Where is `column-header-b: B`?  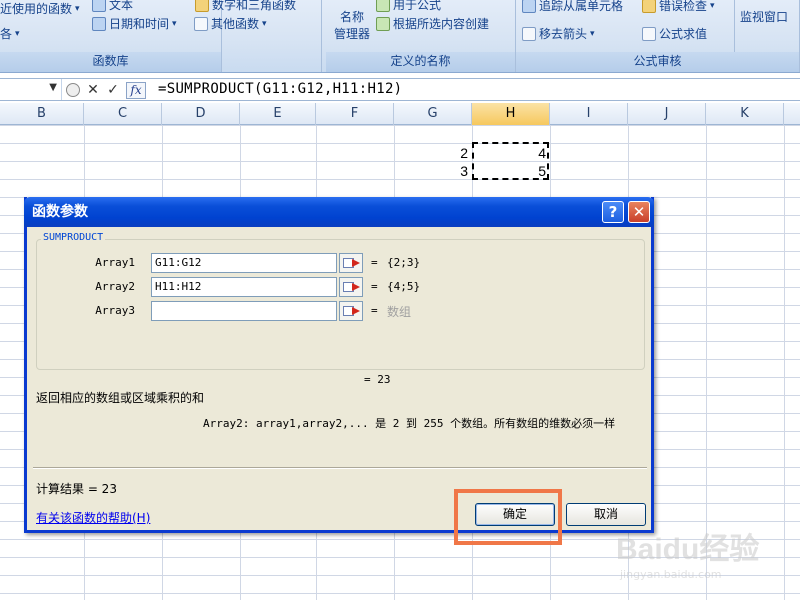 column-header-b: B is located at coordinates (42, 114).